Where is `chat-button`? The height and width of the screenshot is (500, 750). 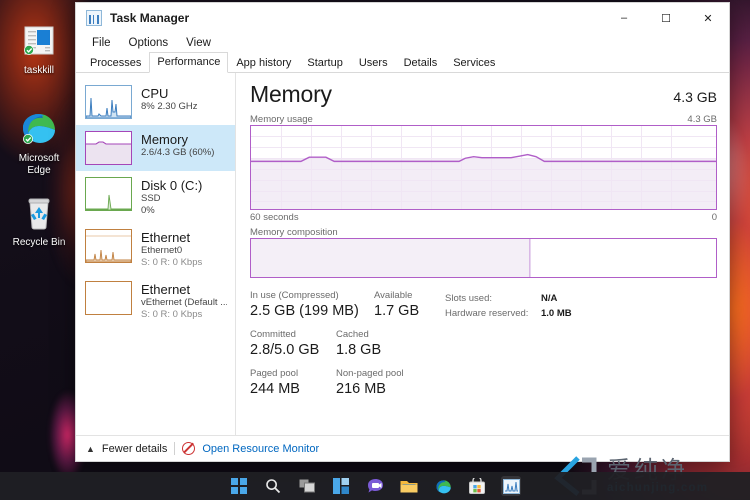 chat-button is located at coordinates (375, 486).